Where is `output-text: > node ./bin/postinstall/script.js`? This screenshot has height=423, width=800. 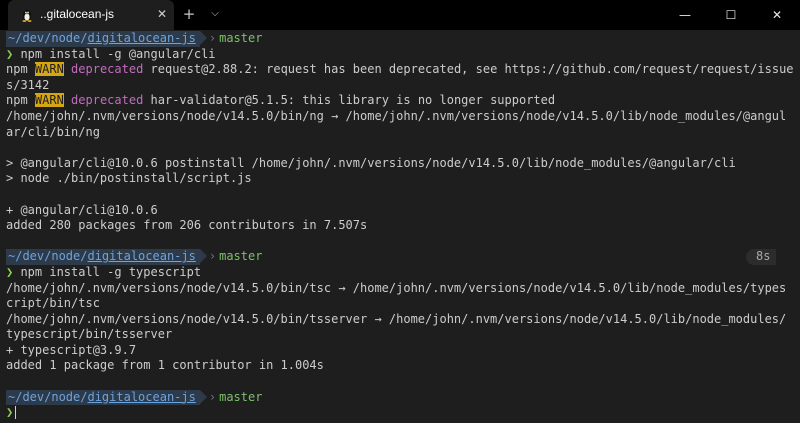 output-text: > node ./bin/postinstall/script.js is located at coordinates (129, 178).